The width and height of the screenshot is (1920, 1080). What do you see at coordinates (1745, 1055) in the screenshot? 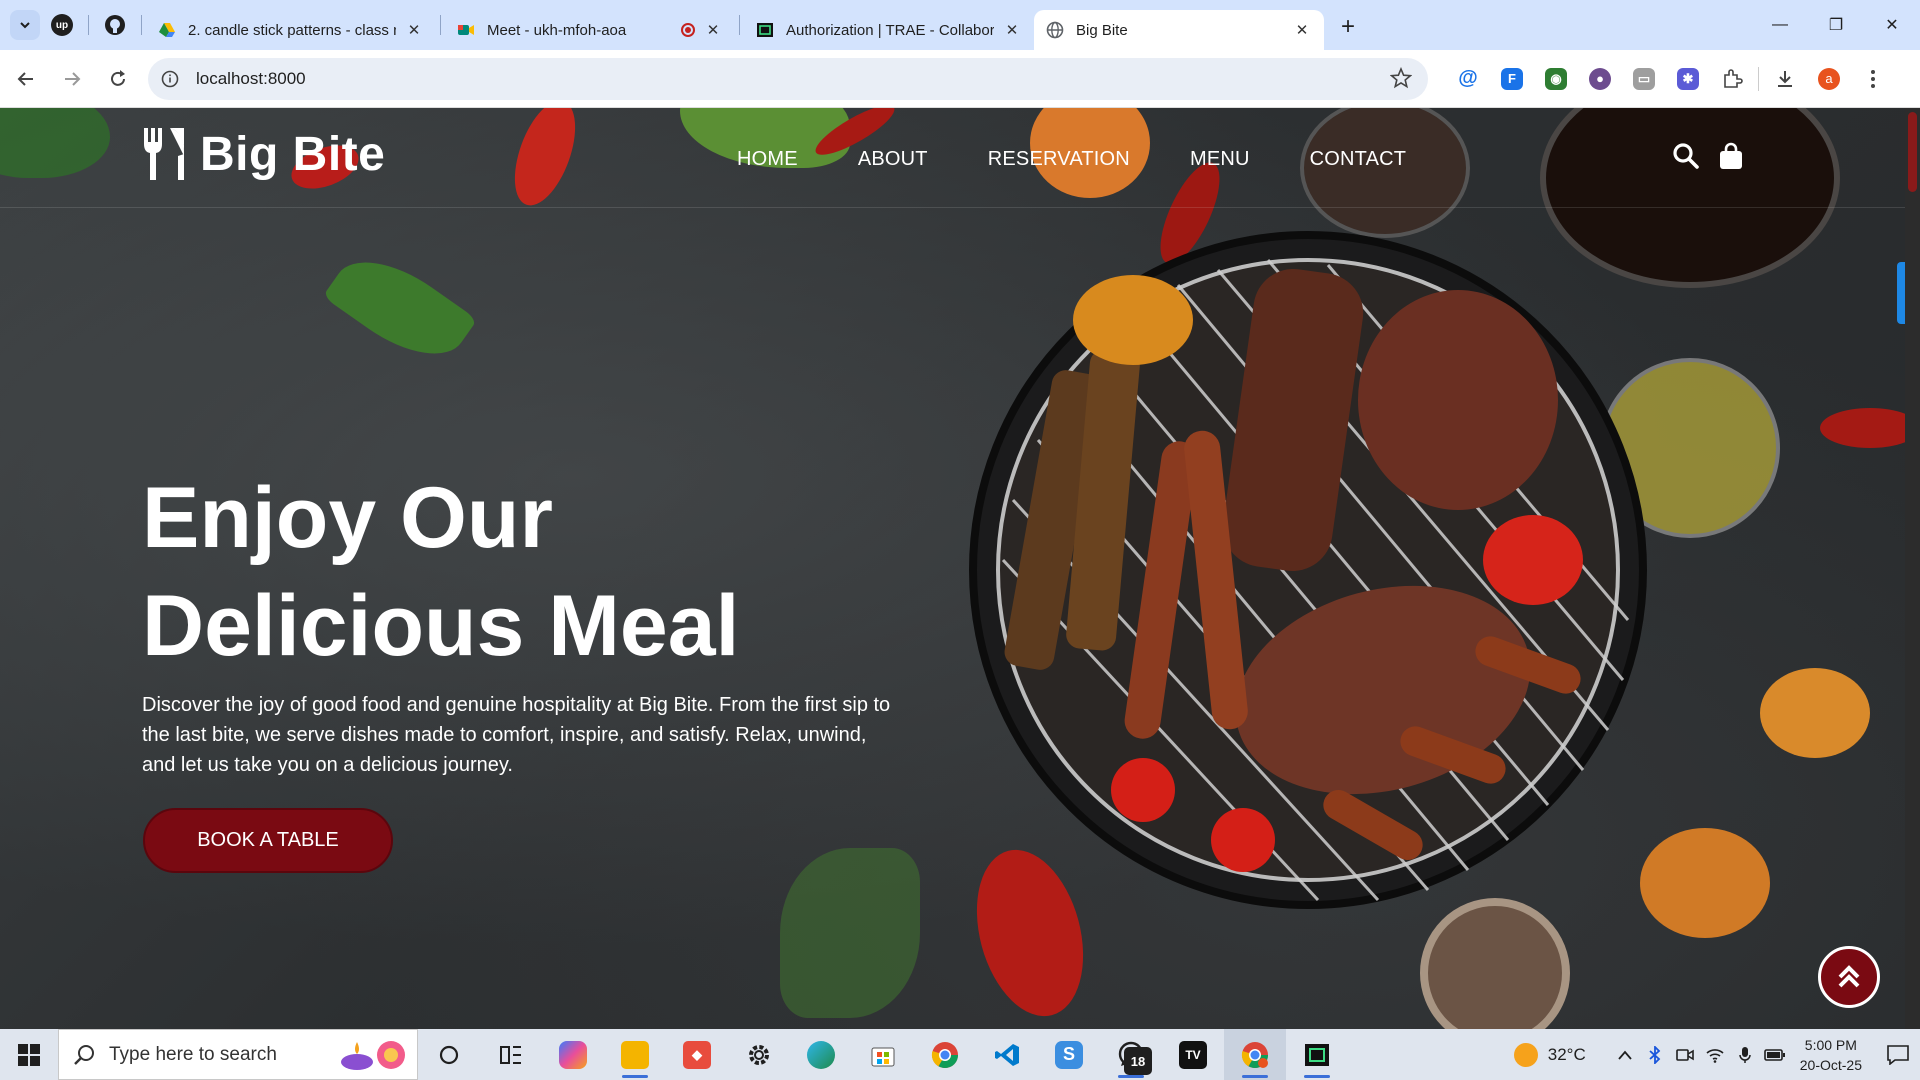
I see `microphone-tray` at bounding box center [1745, 1055].